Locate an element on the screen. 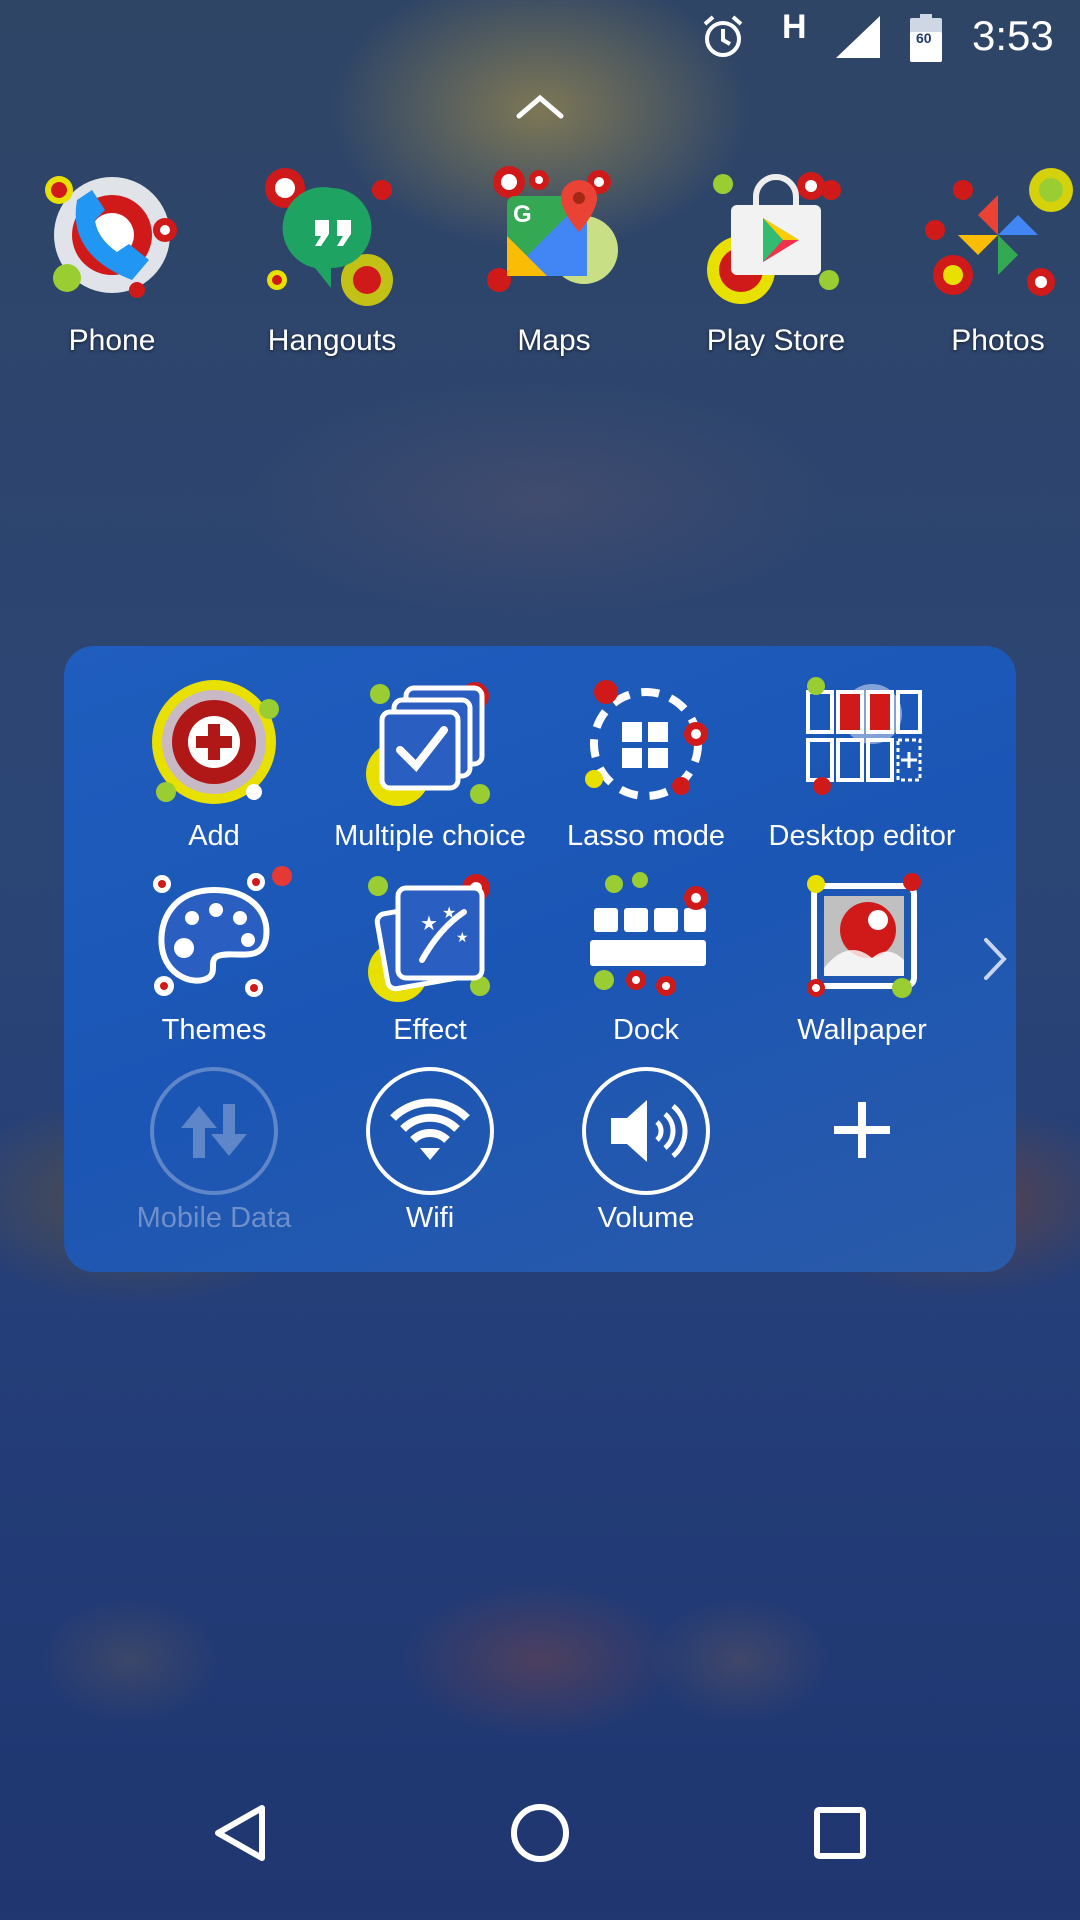 The height and width of the screenshot is (1920, 1080). menu-dock: Dock is located at coordinates (646, 957).